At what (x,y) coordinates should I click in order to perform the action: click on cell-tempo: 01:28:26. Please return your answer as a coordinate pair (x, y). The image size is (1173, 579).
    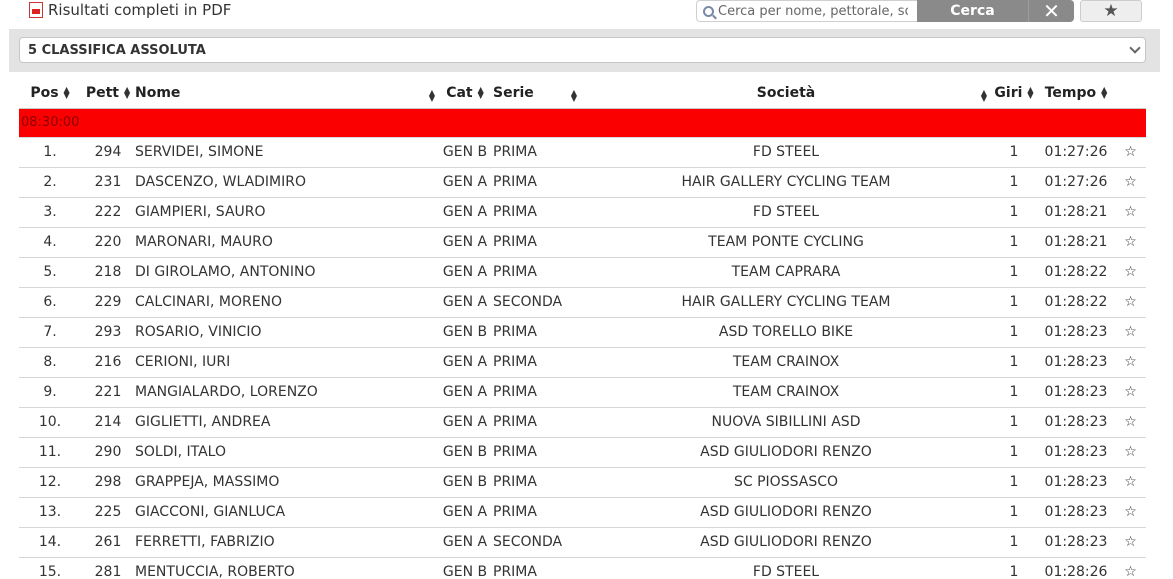
    Looking at the image, I should click on (1076, 568).